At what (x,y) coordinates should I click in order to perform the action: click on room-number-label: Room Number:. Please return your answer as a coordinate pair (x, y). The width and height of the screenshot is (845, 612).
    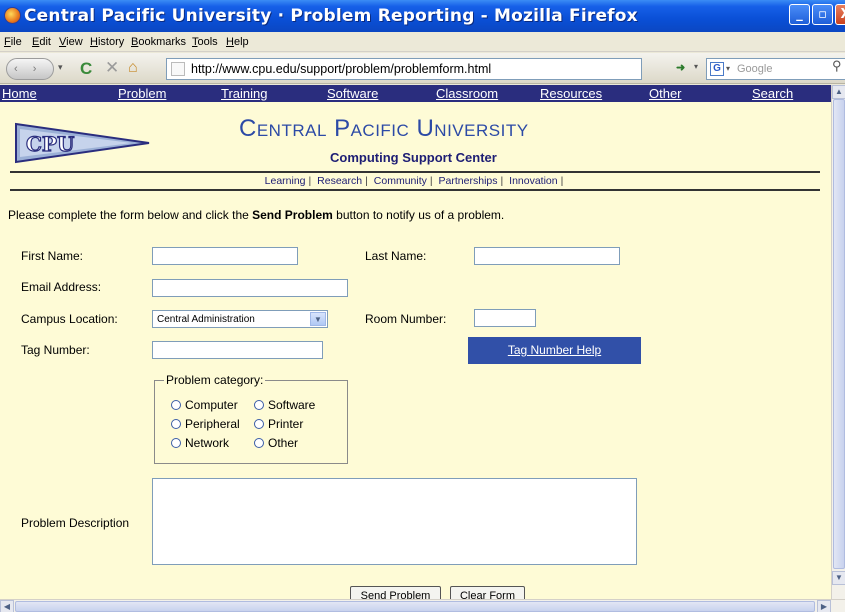
    Looking at the image, I should click on (406, 319).